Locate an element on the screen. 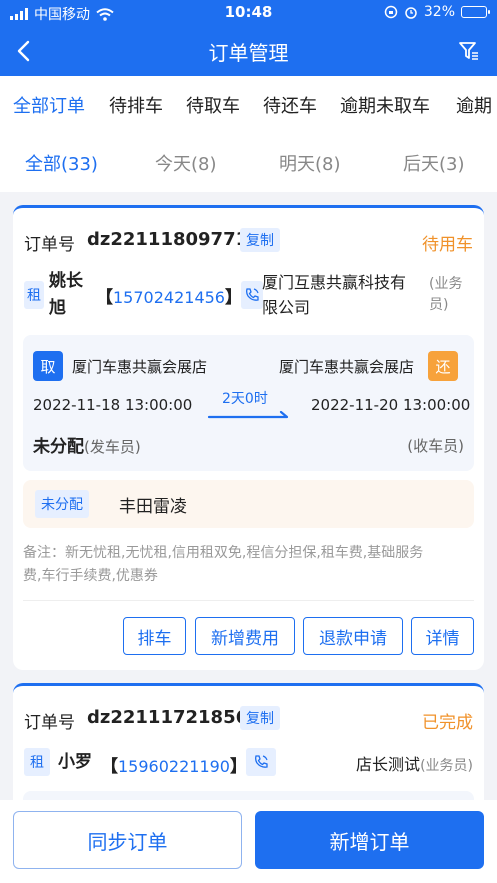 The image size is (497, 883). dispatcher-row: 未分配(发车员) is located at coordinates (87, 444).